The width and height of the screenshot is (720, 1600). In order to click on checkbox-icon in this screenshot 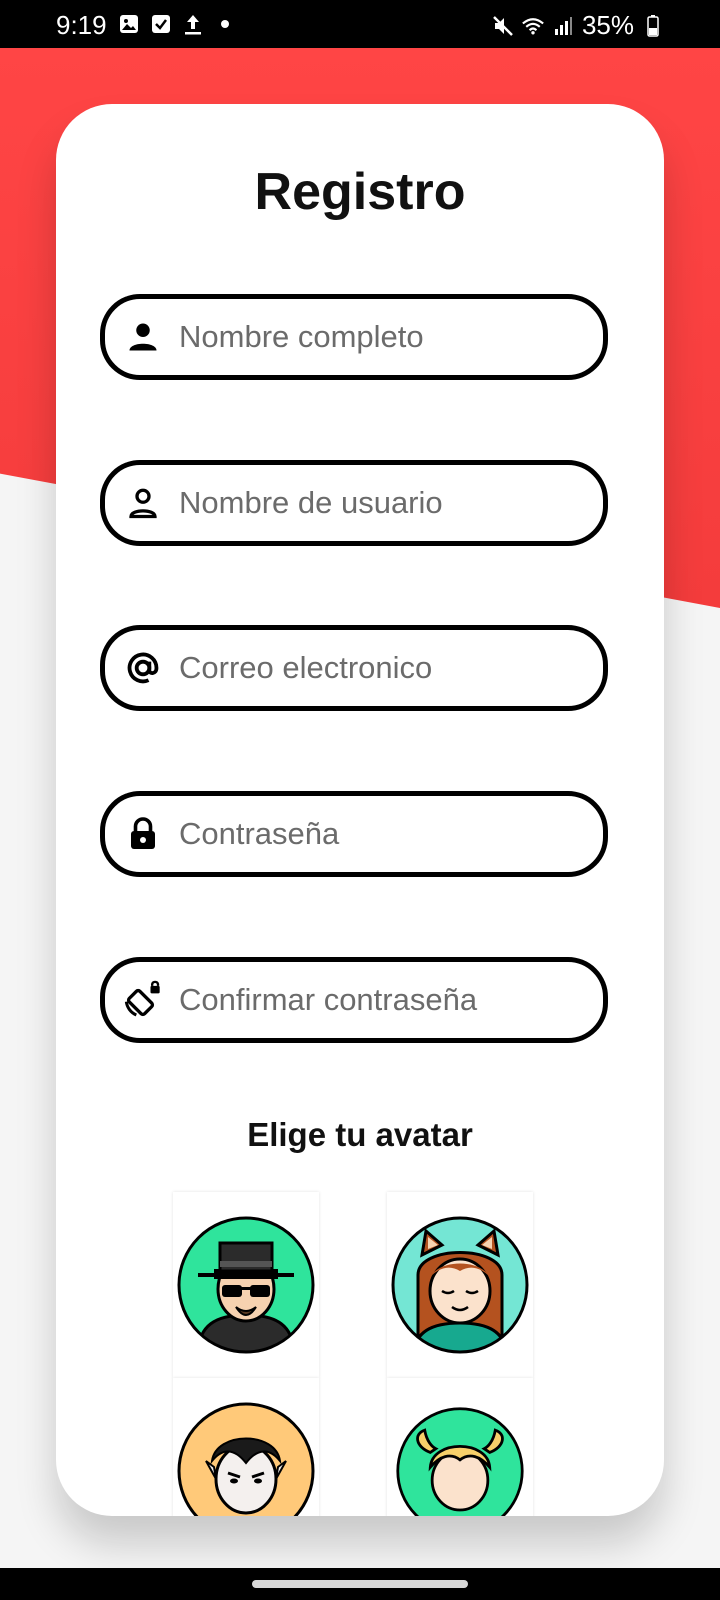, I will do `click(161, 24)`.